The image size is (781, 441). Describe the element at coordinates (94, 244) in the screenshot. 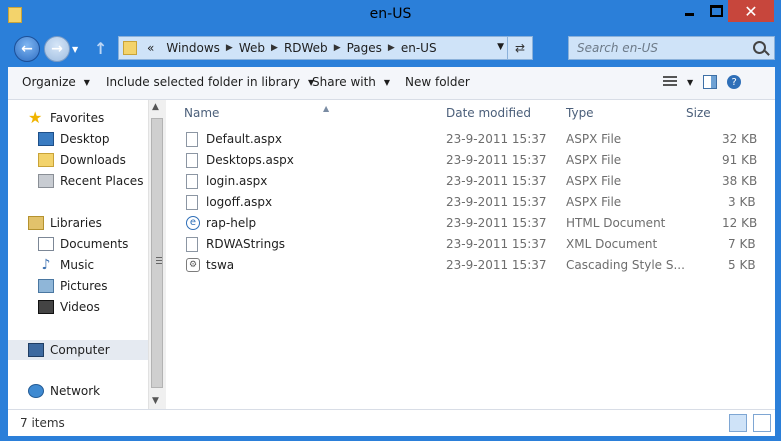

I see `sidebar-item-label: Documents` at that location.